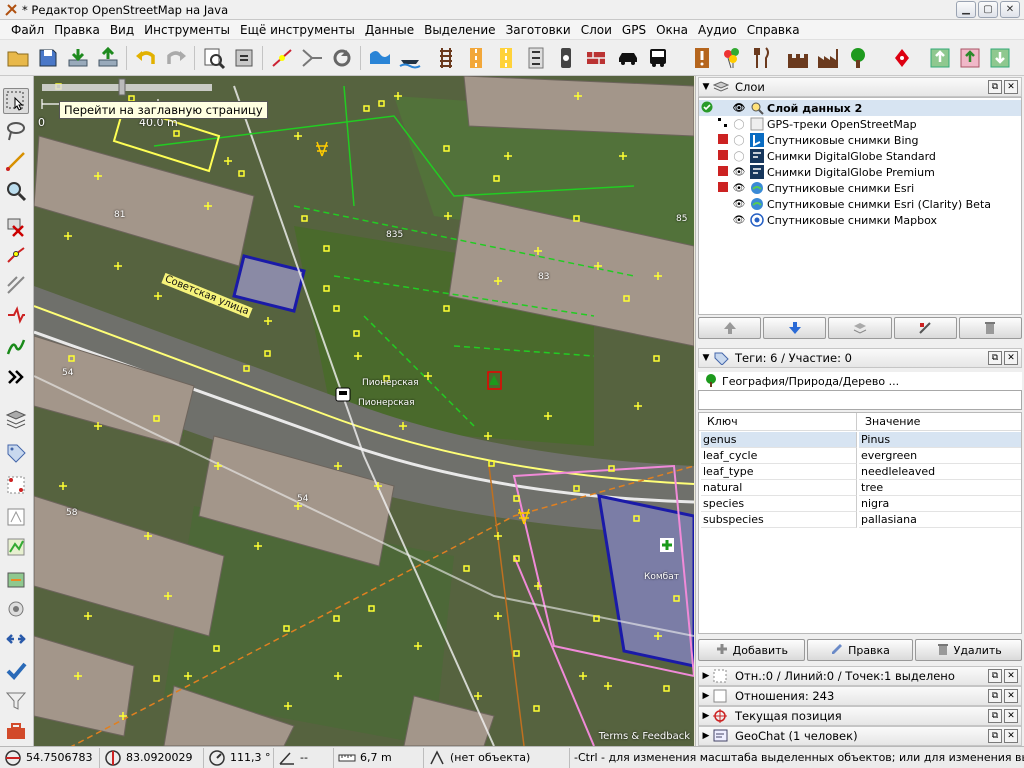 This screenshot has width=1024, height=768. What do you see at coordinates (282, 58) in the screenshot?
I see `split-way-icon` at bounding box center [282, 58].